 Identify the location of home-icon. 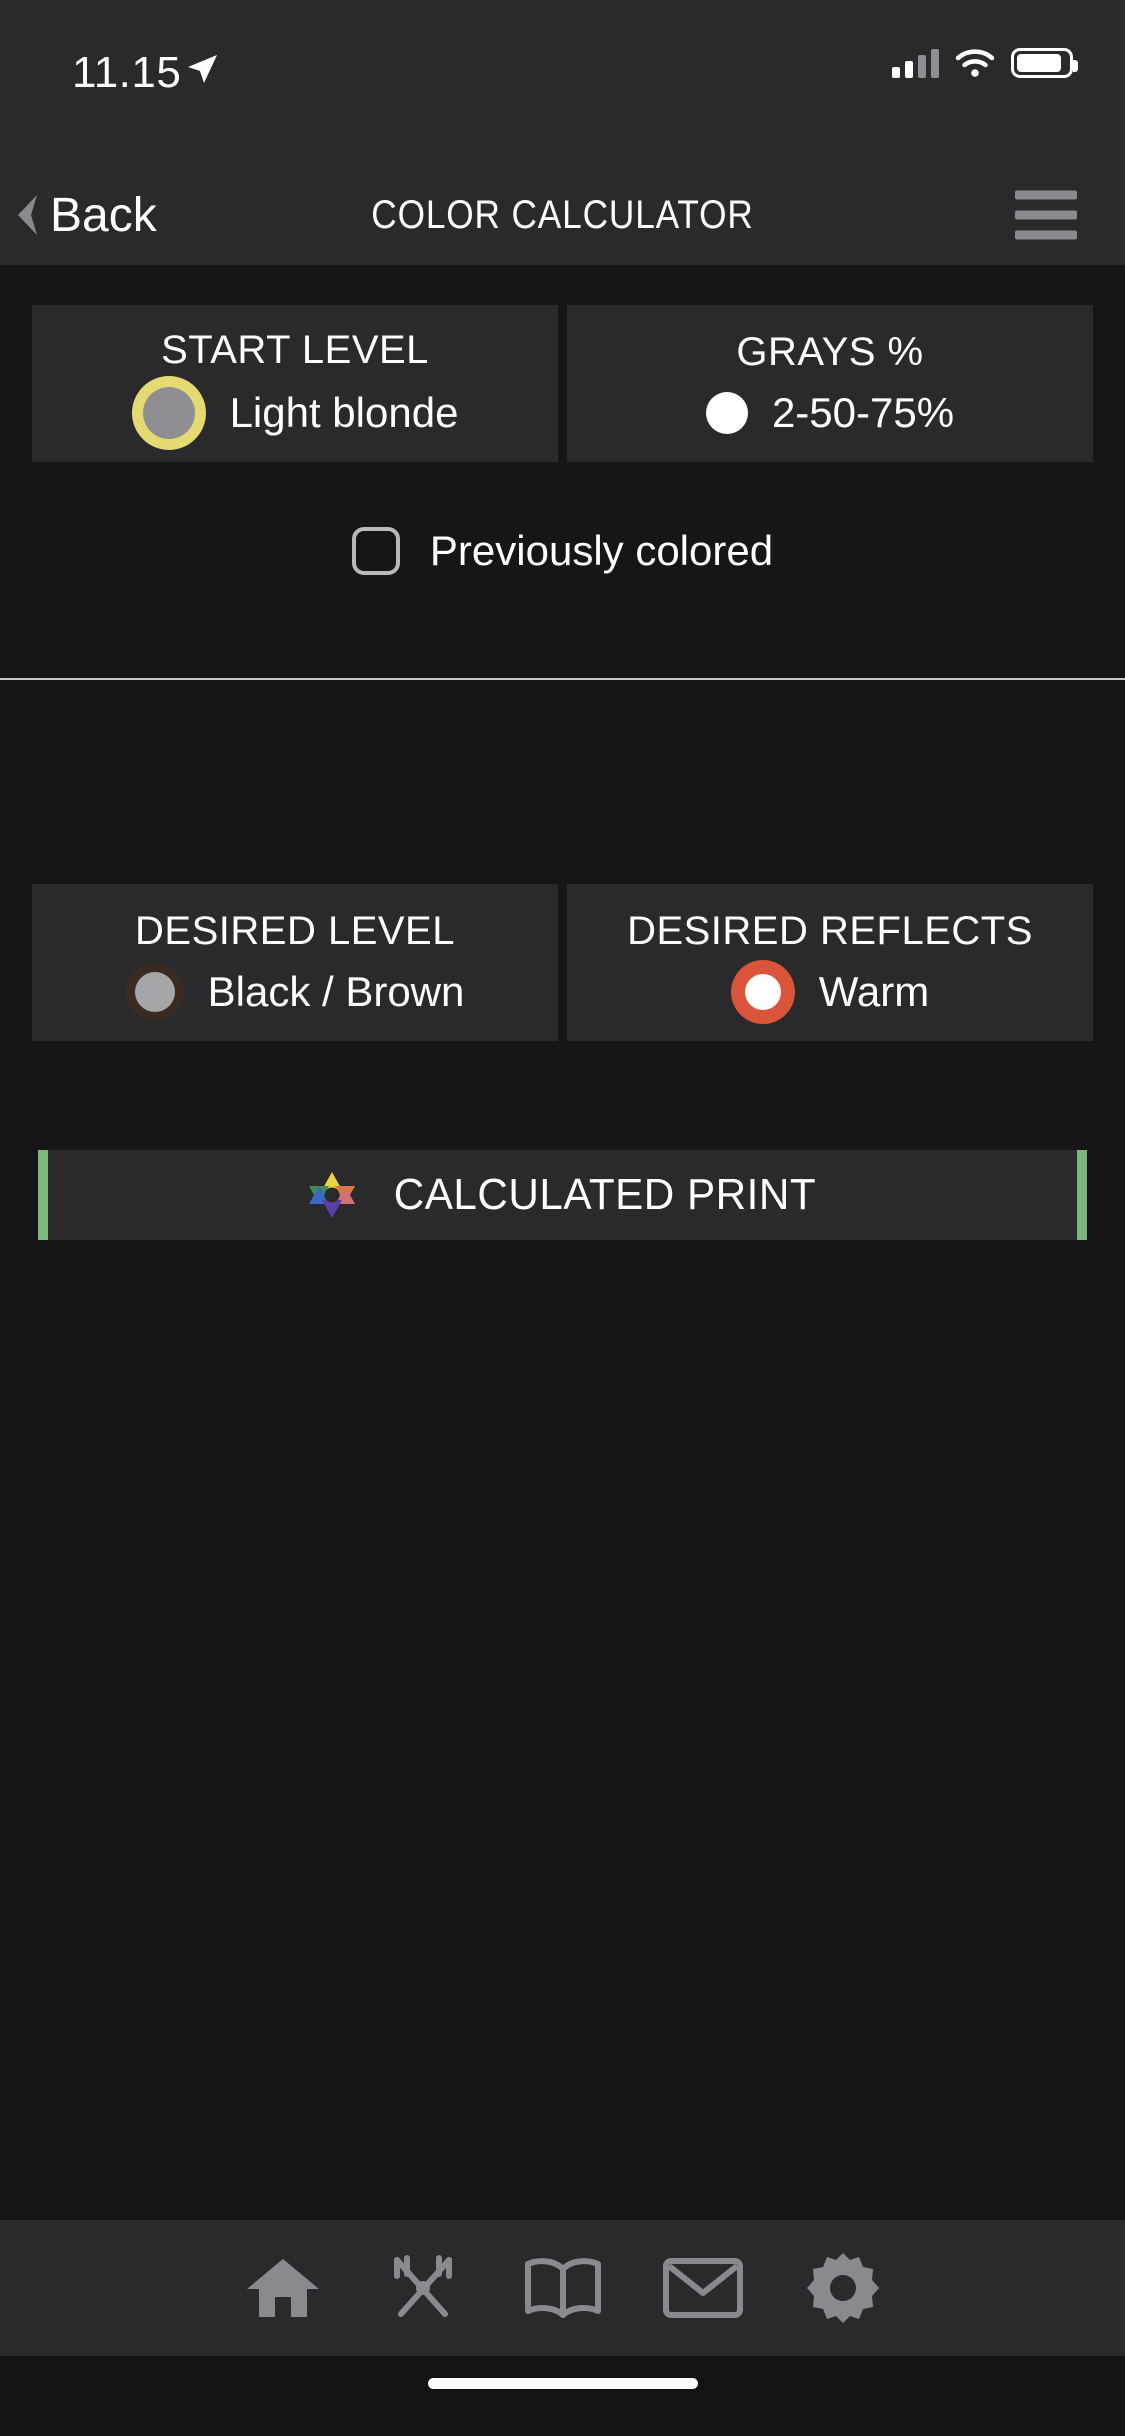
(282, 2288).